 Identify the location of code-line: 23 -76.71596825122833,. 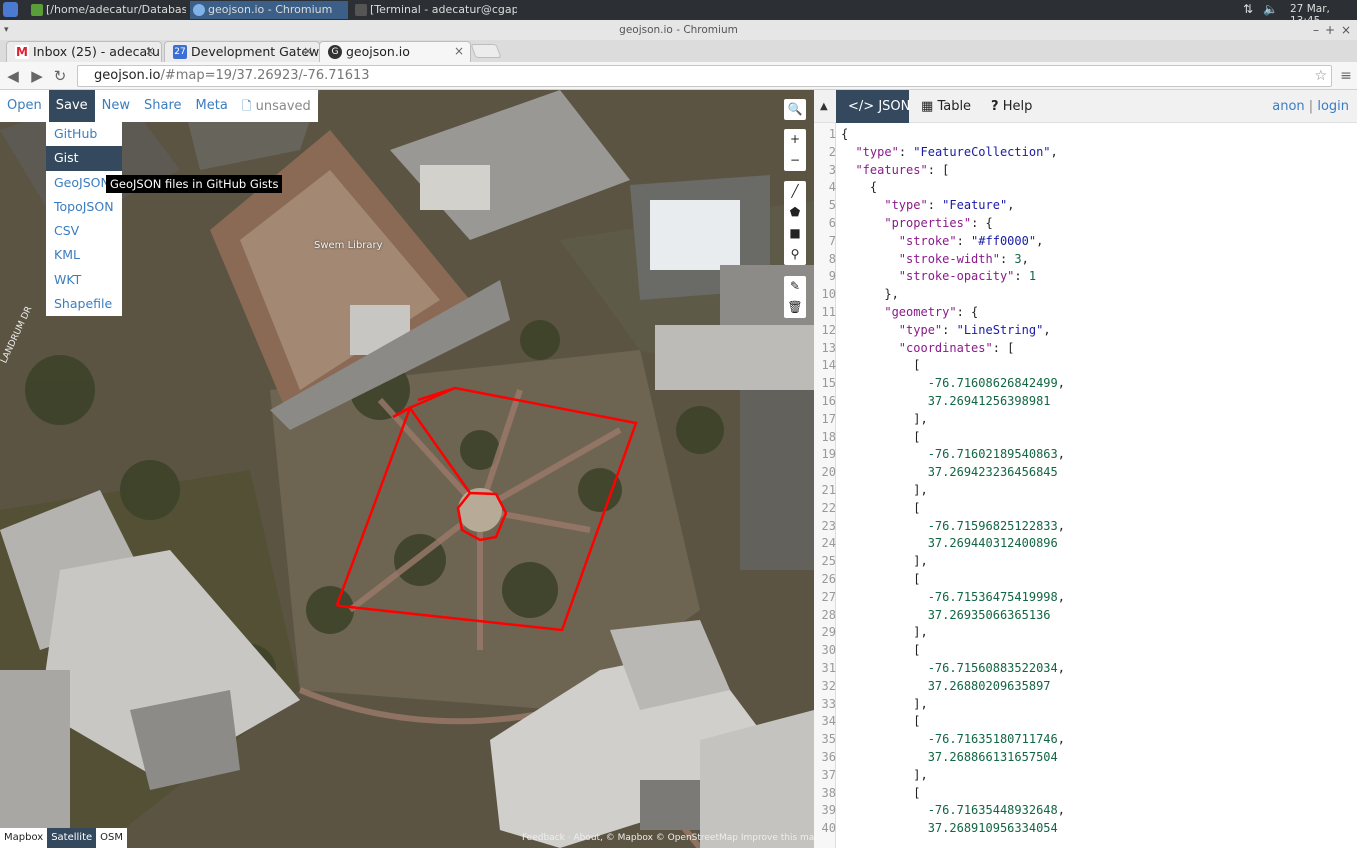
(1085, 527).